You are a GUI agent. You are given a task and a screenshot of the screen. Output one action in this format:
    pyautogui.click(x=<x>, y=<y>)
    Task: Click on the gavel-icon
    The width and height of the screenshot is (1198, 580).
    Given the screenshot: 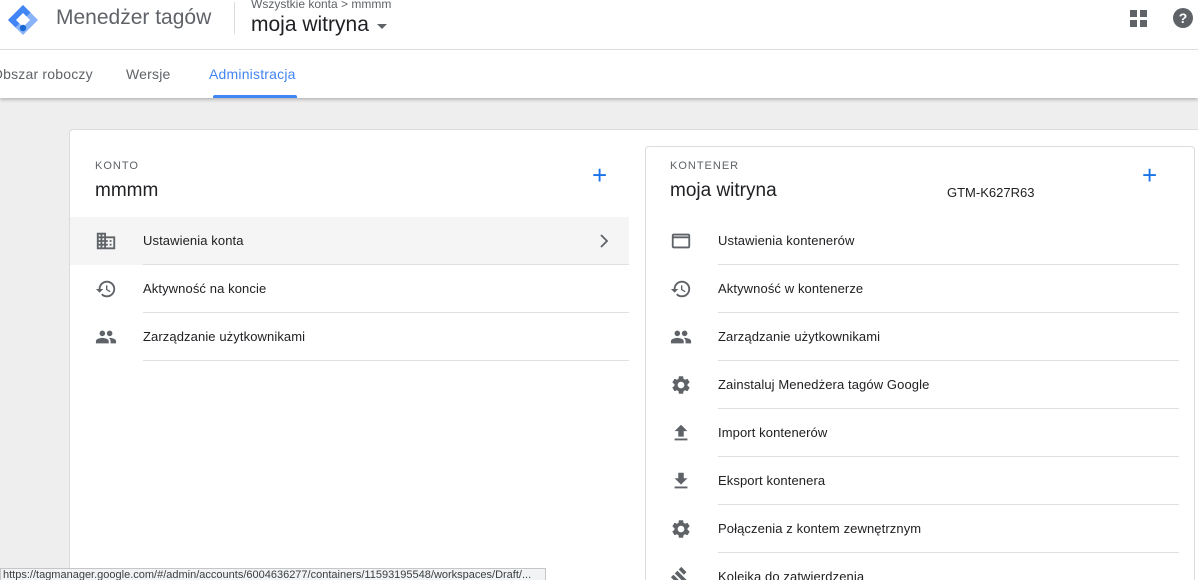 What is the action you would take?
    pyautogui.click(x=678, y=573)
    